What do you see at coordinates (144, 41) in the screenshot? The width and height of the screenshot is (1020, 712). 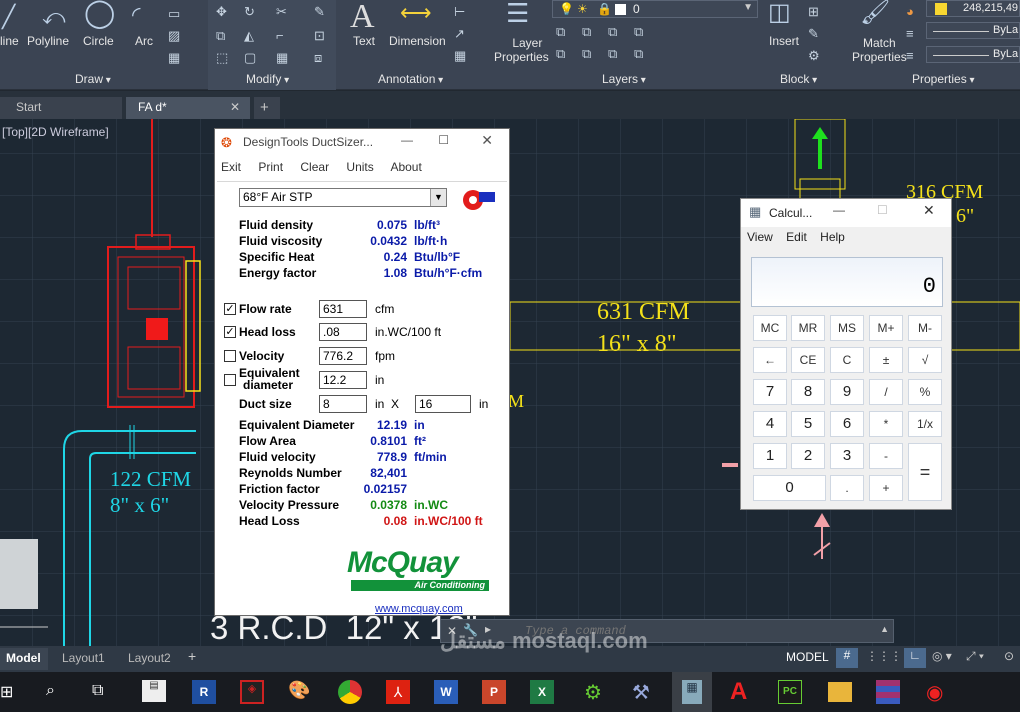 I see `arc-tool: Arc` at bounding box center [144, 41].